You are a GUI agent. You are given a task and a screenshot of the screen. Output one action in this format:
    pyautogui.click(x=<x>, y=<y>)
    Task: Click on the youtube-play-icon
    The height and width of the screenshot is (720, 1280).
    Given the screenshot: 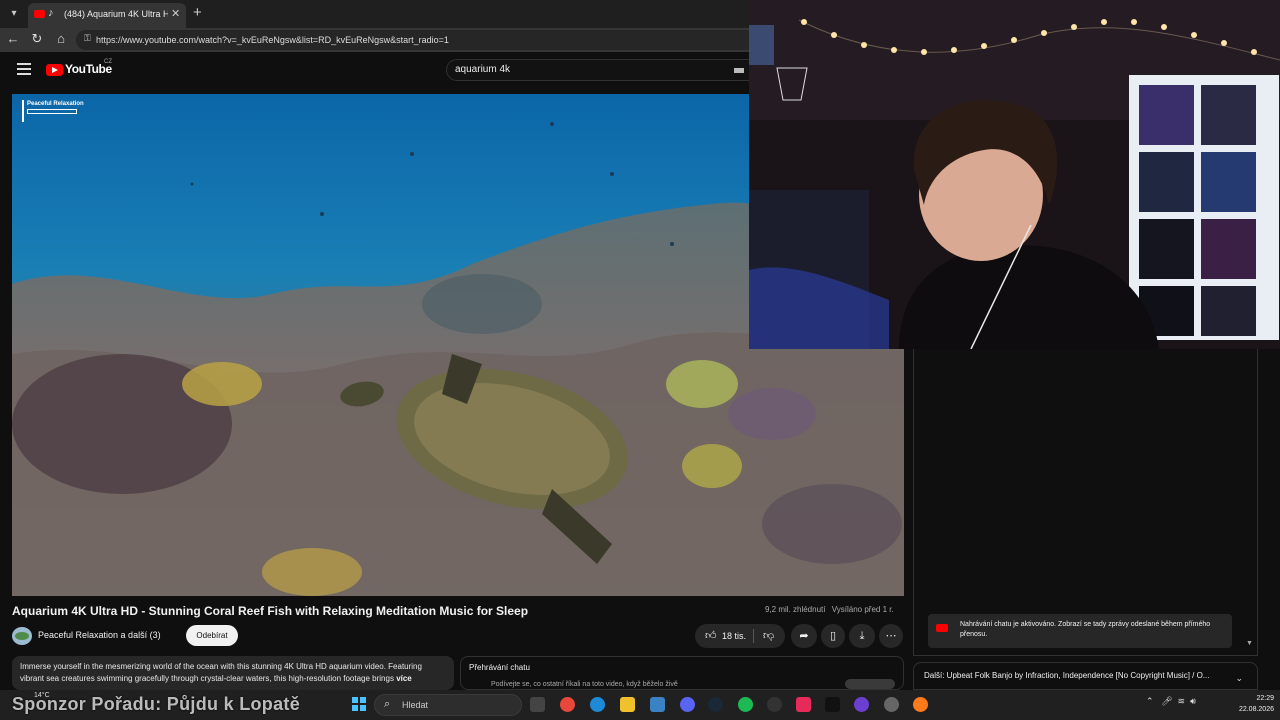 What is the action you would take?
    pyautogui.click(x=54, y=70)
    